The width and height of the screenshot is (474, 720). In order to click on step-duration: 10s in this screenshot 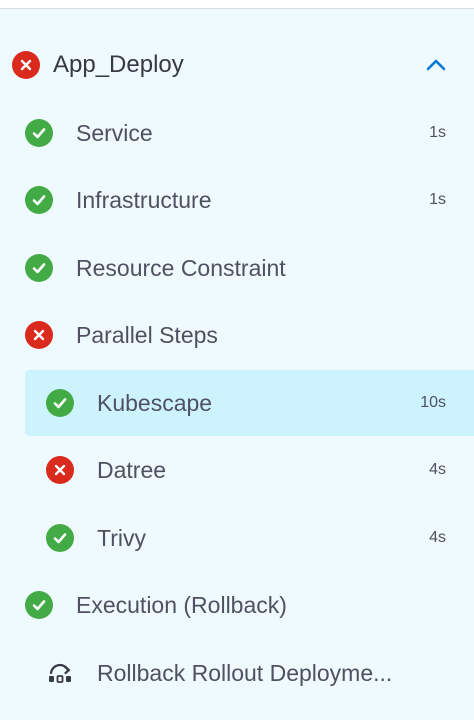, I will do `click(433, 402)`.